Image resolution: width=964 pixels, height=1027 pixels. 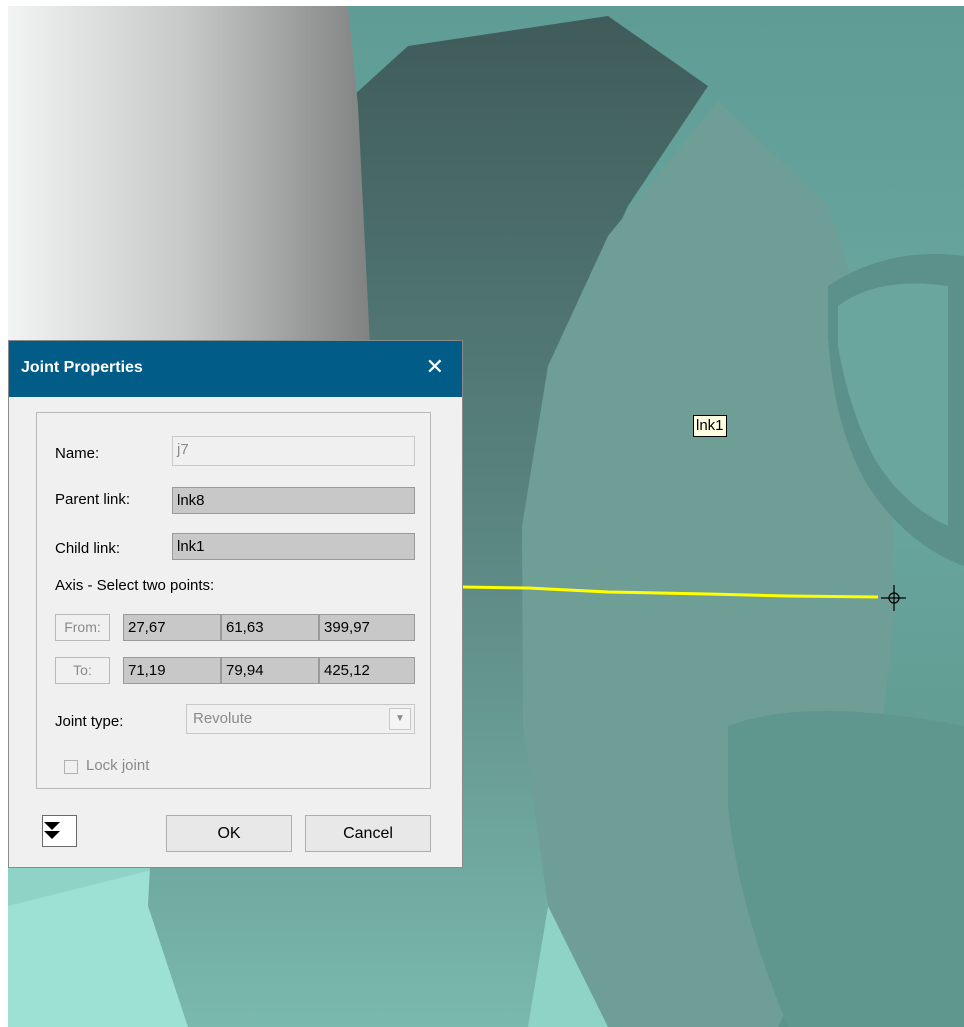 I want to click on dialog-titlebar: Joint Properties ✕, so click(x=235, y=369).